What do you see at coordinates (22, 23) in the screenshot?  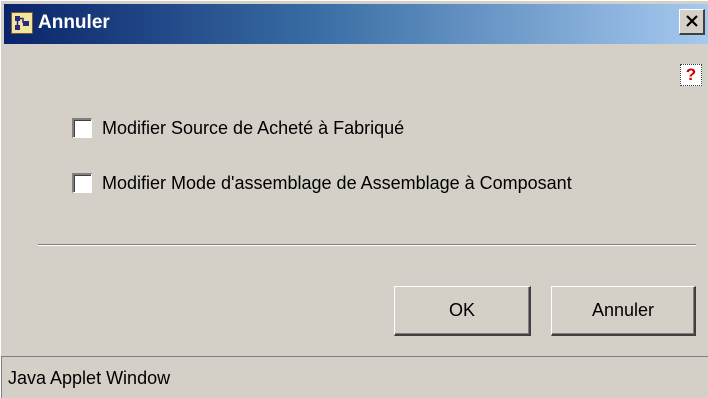 I see `java-app-icon` at bounding box center [22, 23].